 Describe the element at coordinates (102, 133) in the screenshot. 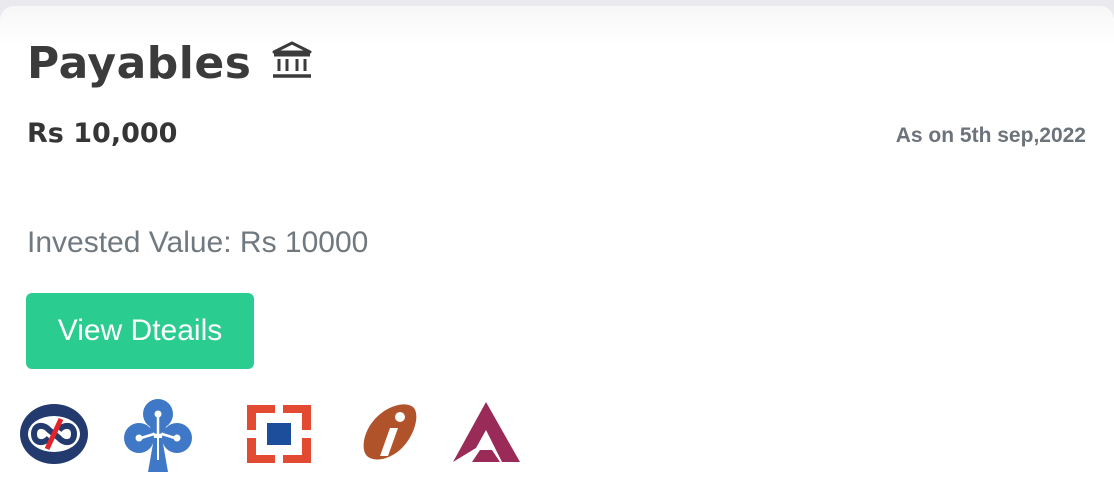

I see `payable-amount: Rs 10,000` at that location.